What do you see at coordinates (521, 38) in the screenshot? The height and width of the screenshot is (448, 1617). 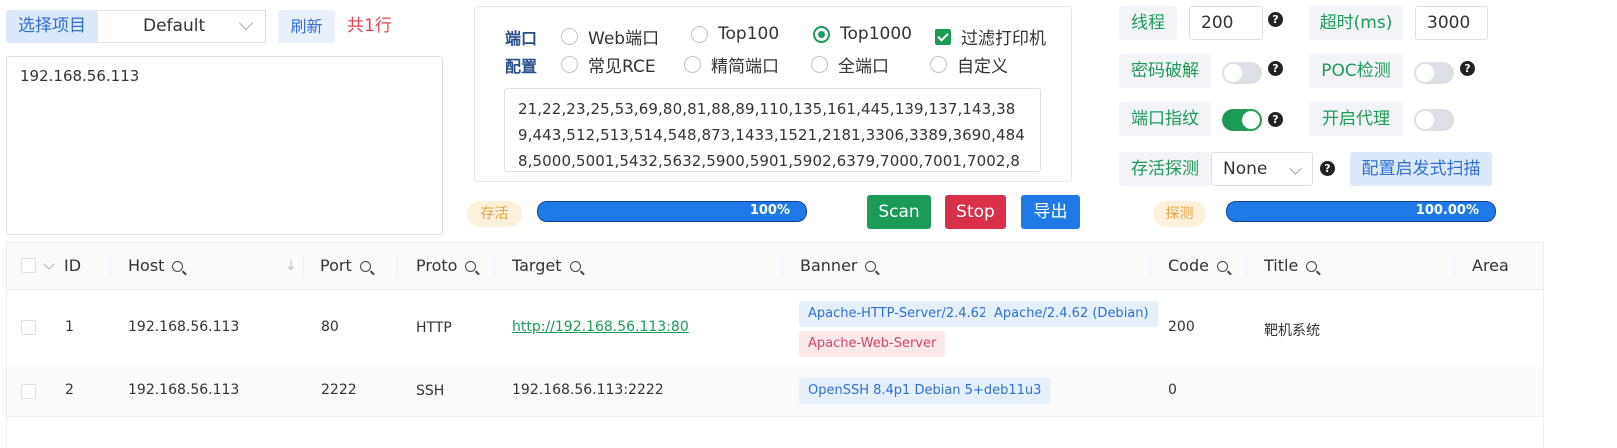 I see `port-config-title-1: 端口` at bounding box center [521, 38].